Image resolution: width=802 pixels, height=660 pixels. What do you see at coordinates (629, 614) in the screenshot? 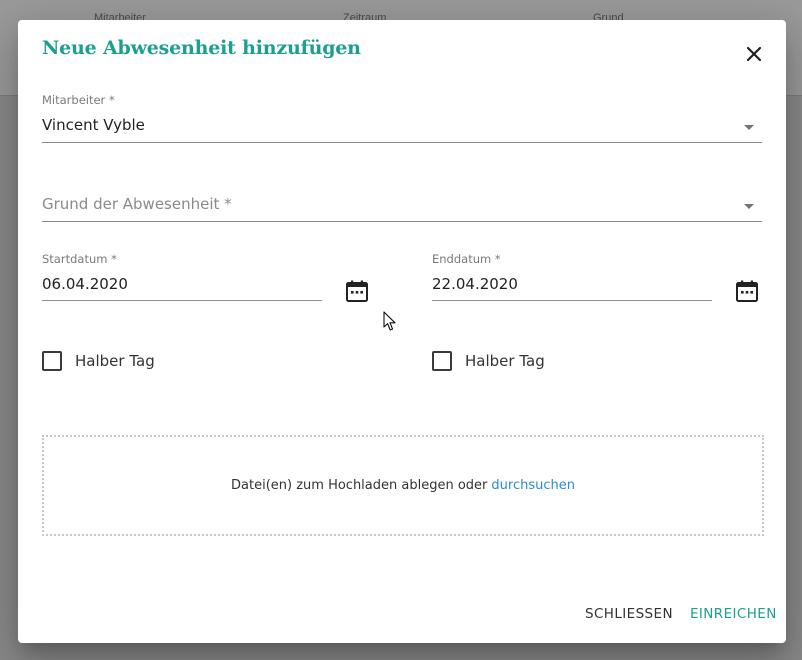
I see `close-dialog-button: SCHLIESSEN` at bounding box center [629, 614].